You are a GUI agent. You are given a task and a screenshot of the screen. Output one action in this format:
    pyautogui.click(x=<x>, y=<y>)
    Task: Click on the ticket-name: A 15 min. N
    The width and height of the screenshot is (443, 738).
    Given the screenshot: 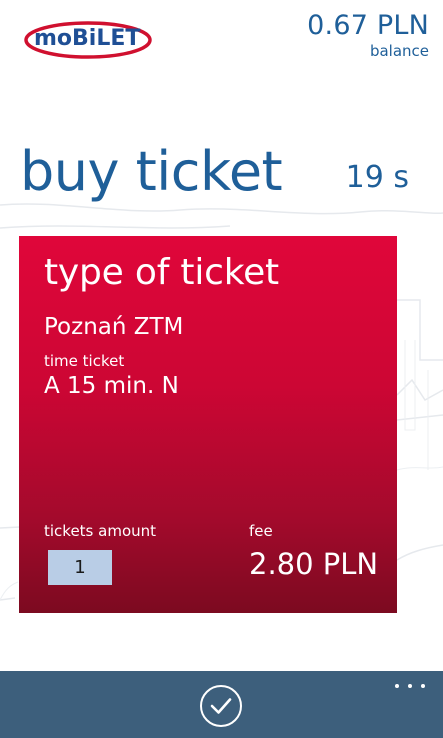 What is the action you would take?
    pyautogui.click(x=111, y=386)
    